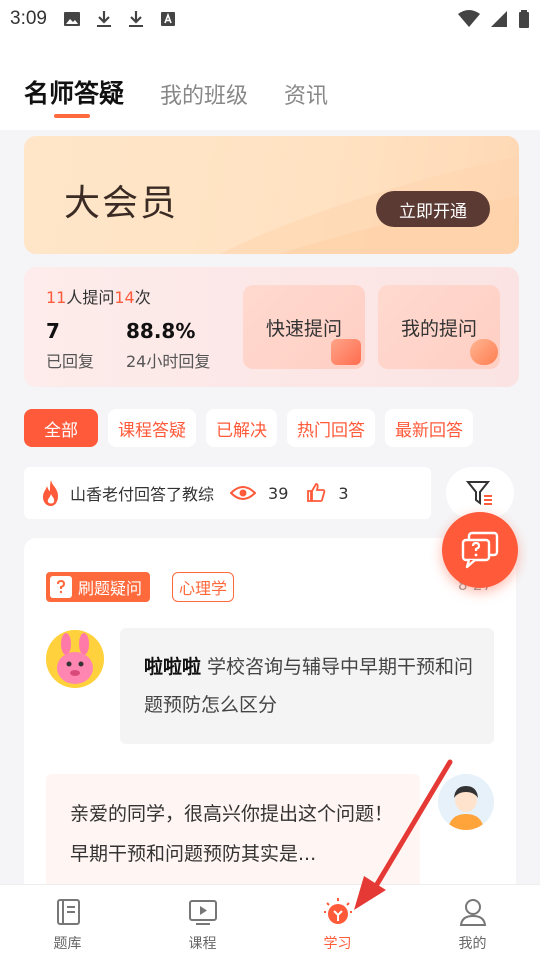 The width and height of the screenshot is (540, 960). What do you see at coordinates (50, 493) in the screenshot?
I see `fire-icon` at bounding box center [50, 493].